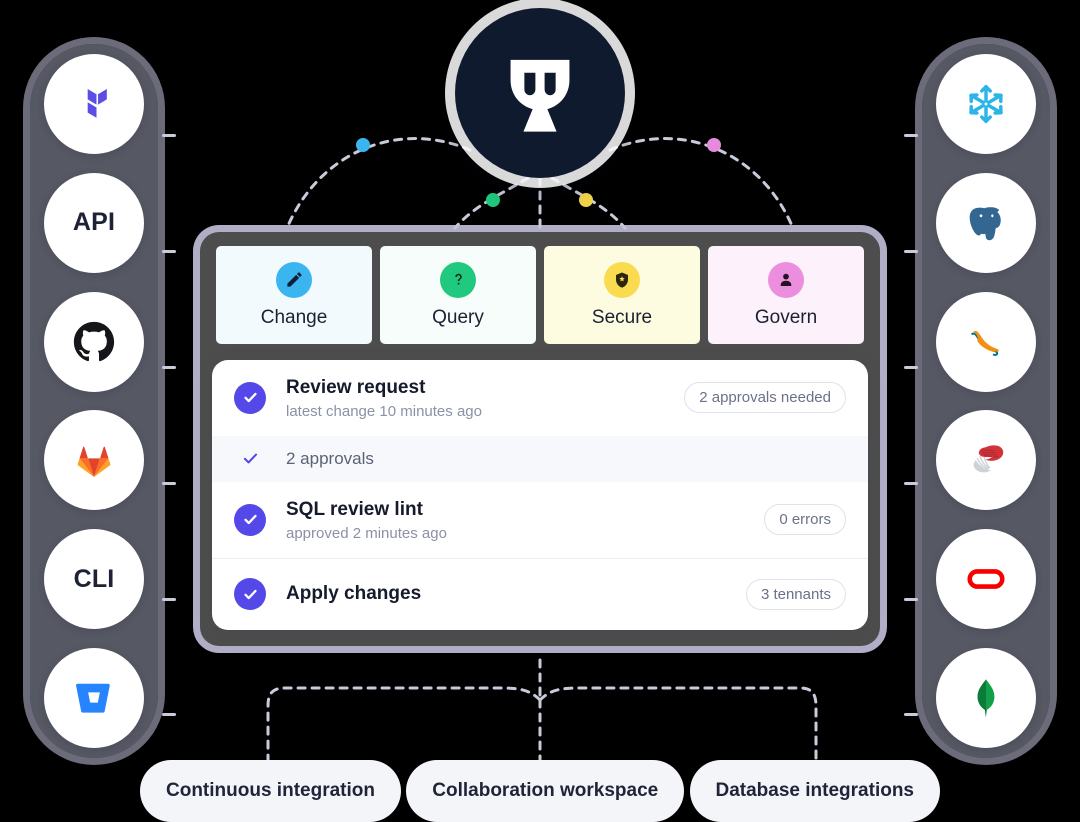 Image resolution: width=1080 pixels, height=822 pixels. I want to click on status-badge: 3 tennants, so click(795, 594).